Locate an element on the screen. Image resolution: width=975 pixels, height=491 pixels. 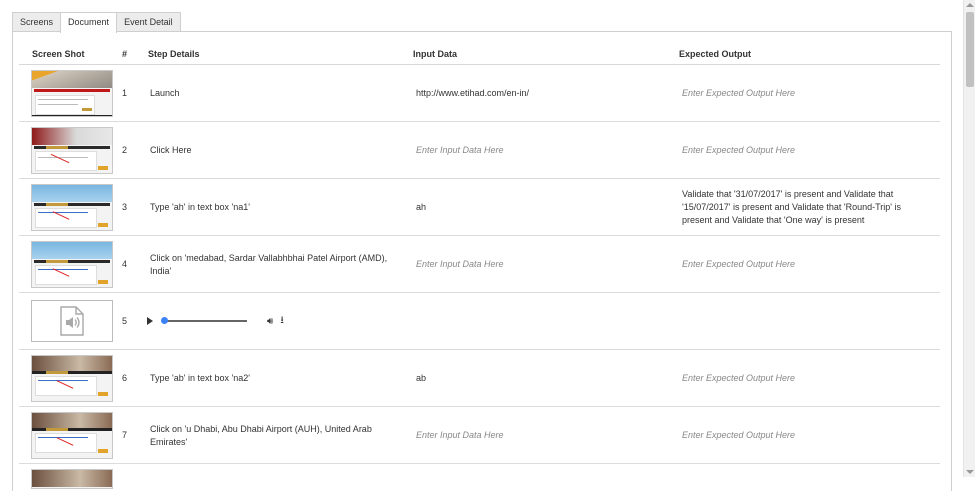
audio-file-thumbnail is located at coordinates (72, 321).